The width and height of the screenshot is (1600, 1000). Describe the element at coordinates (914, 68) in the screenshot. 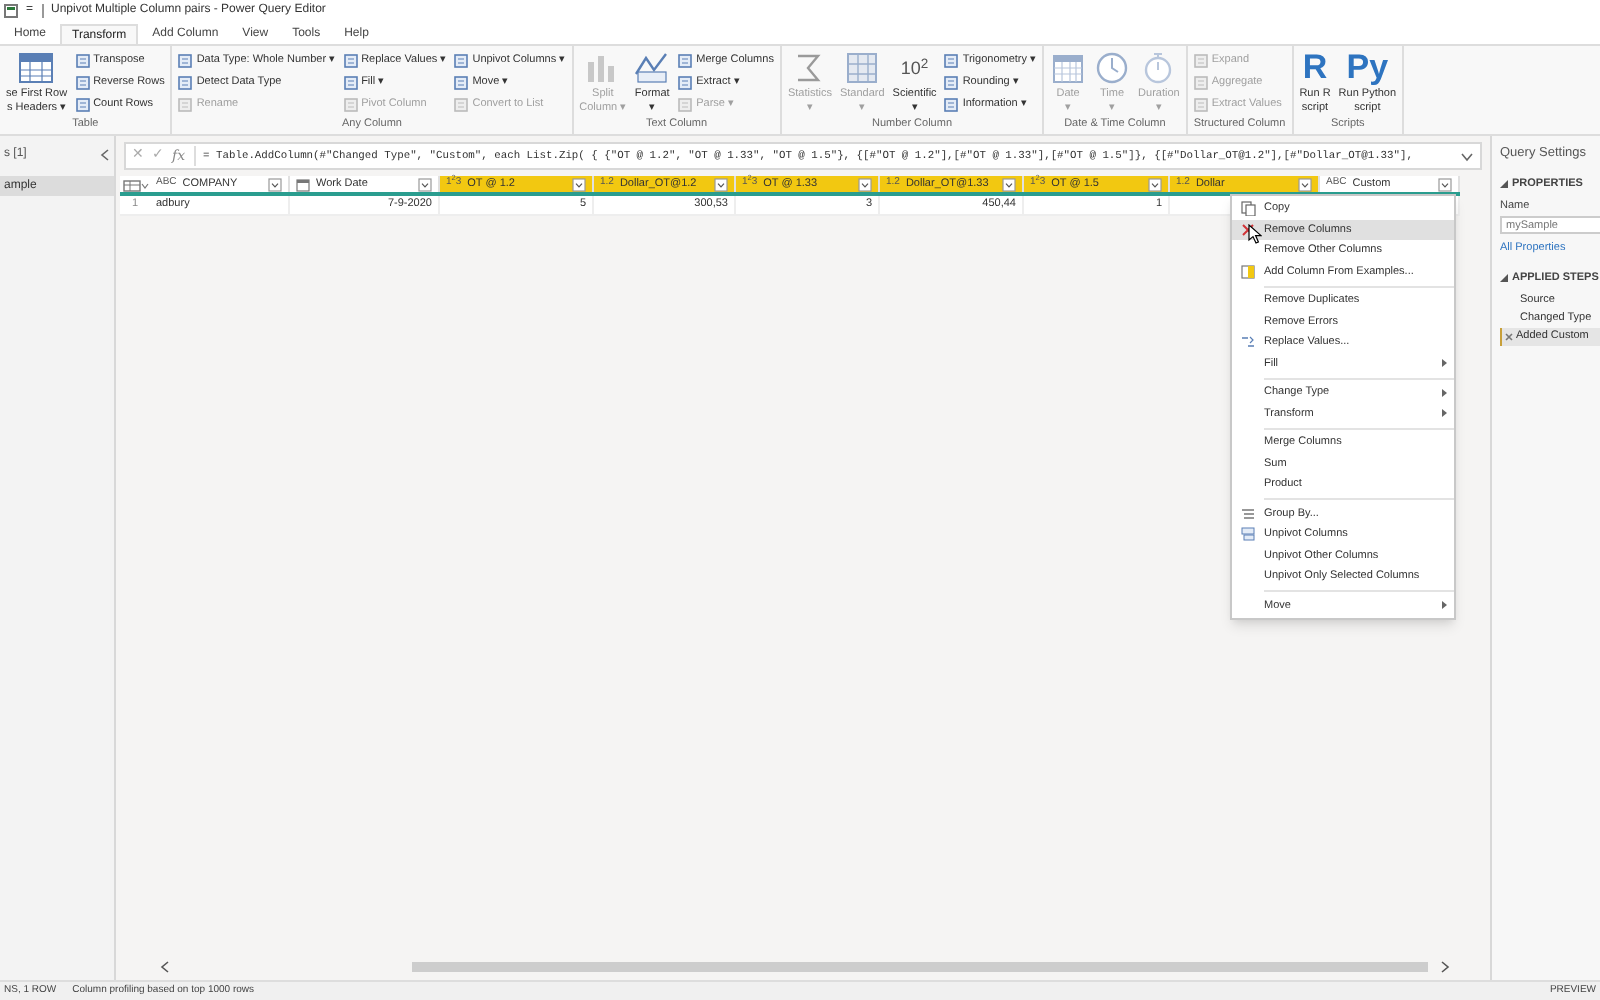

I see `script-symbol: 10$^{2}$` at that location.